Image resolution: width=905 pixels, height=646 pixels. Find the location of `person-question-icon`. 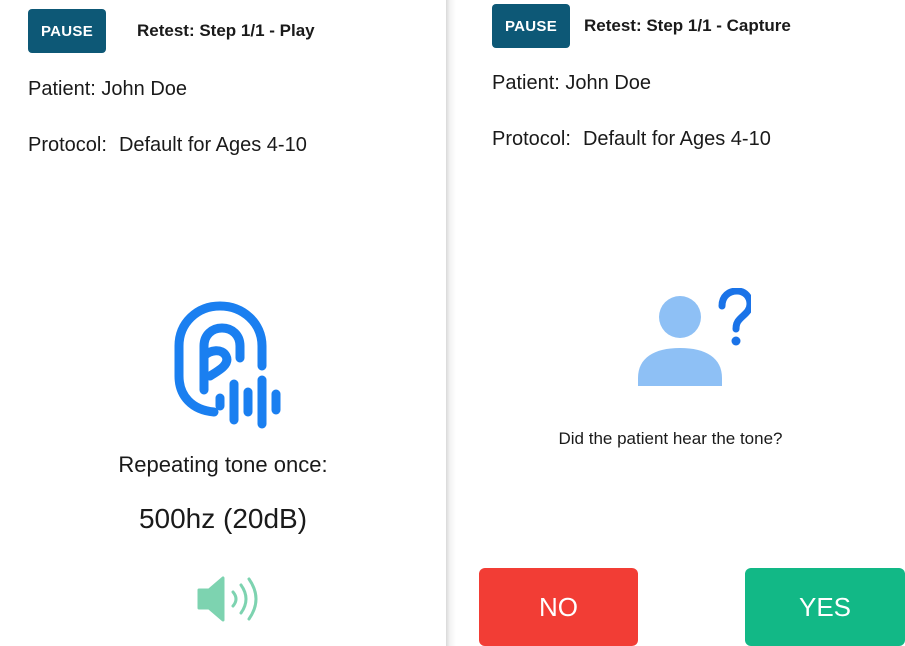

person-question-icon is located at coordinates (693, 339).